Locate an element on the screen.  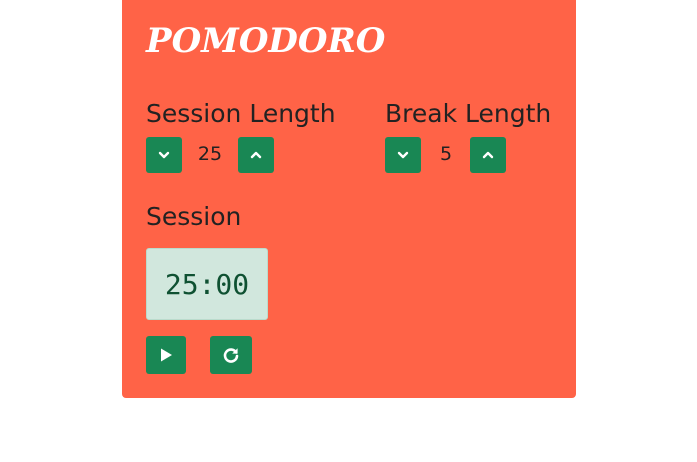
reset-button is located at coordinates (231, 355).